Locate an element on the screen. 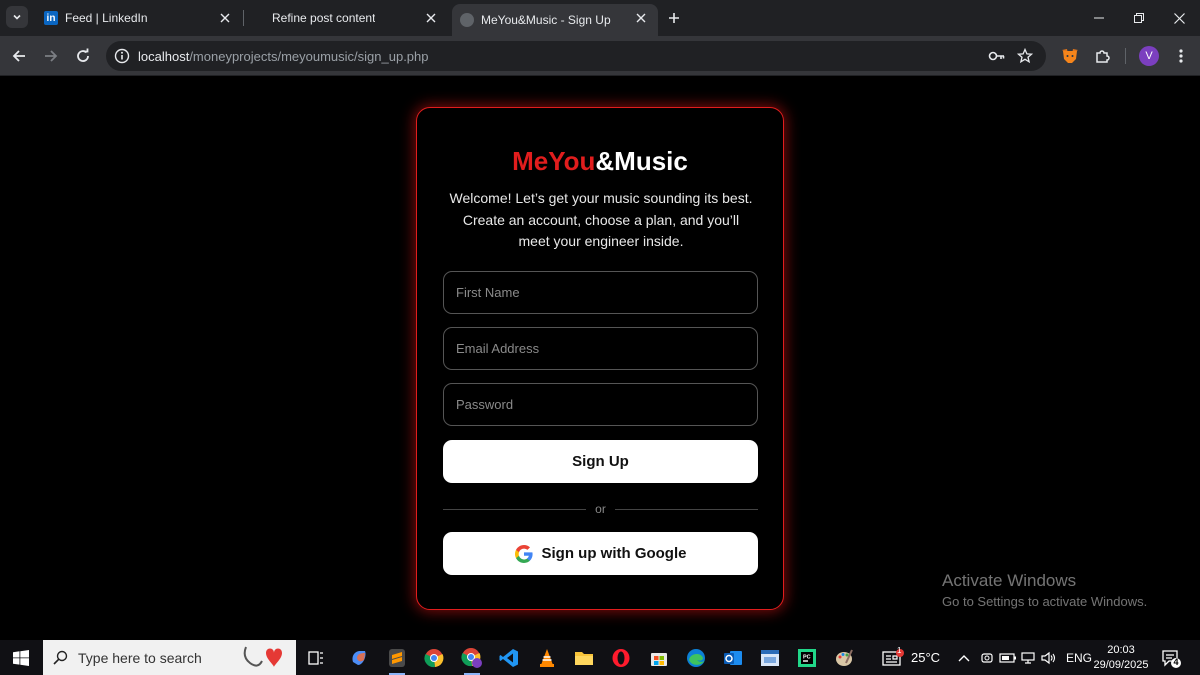  google-icon is located at coordinates (523, 553).